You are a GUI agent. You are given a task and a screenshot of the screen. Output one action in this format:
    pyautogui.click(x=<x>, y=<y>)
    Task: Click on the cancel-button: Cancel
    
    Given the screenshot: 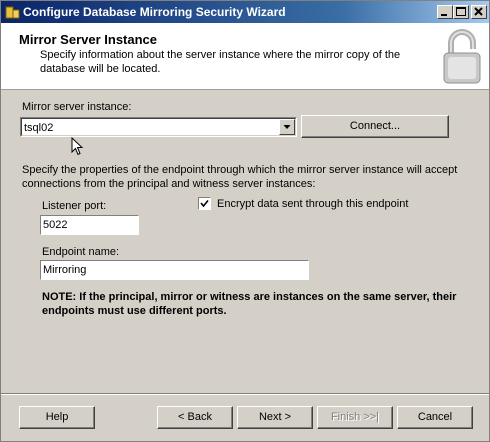 What is the action you would take?
    pyautogui.click(x=435, y=417)
    